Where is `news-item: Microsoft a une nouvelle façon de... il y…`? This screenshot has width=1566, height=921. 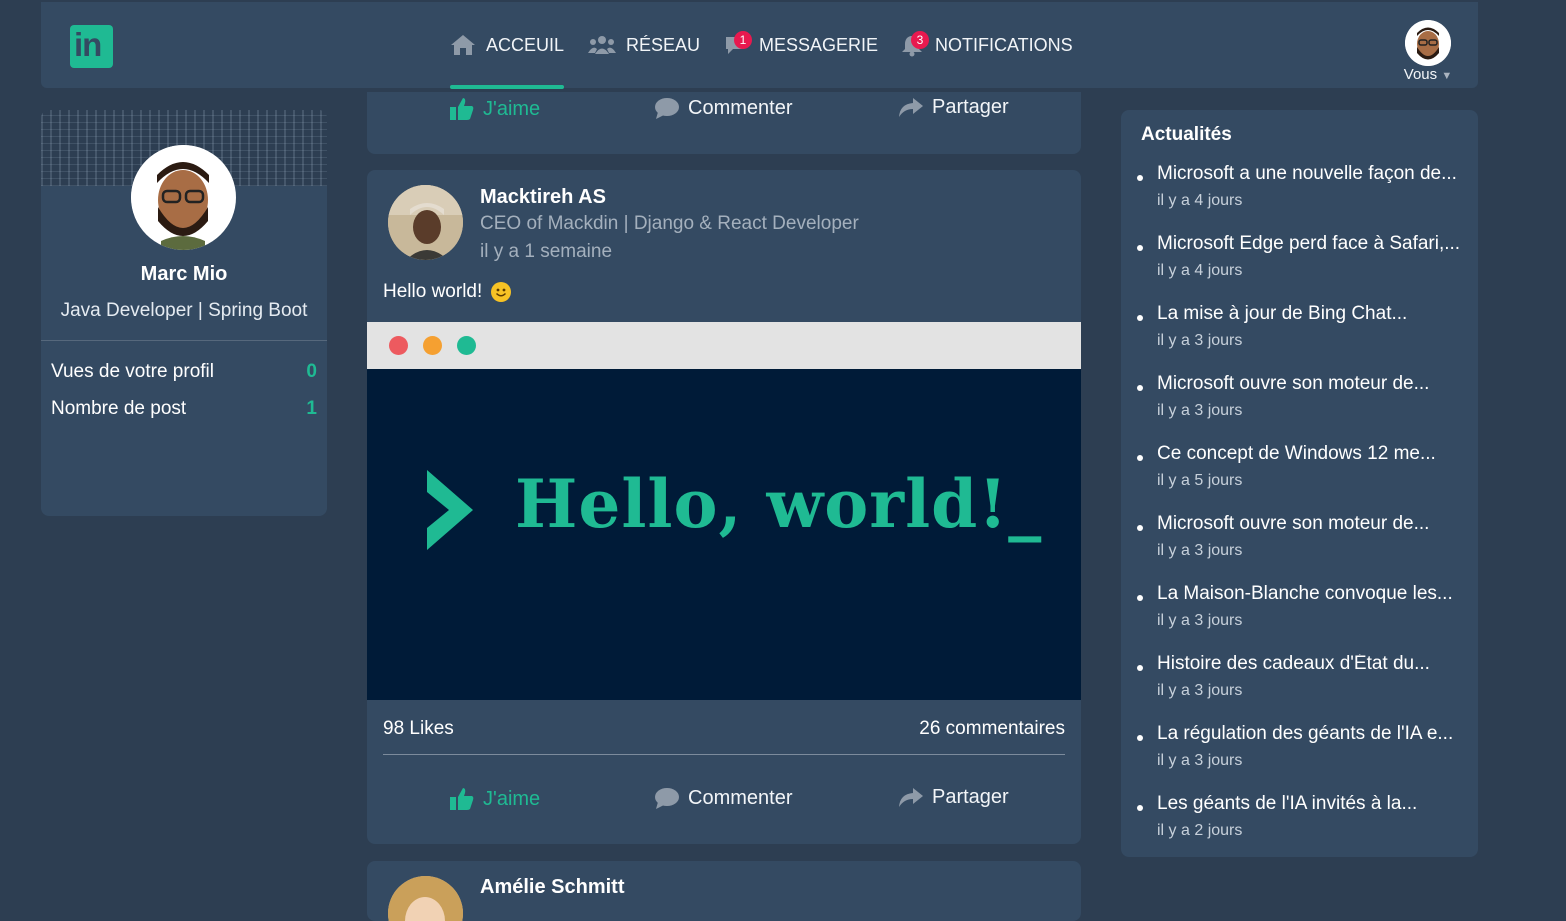 news-item: Microsoft a une nouvelle façon de... il y… is located at coordinates (1299, 199).